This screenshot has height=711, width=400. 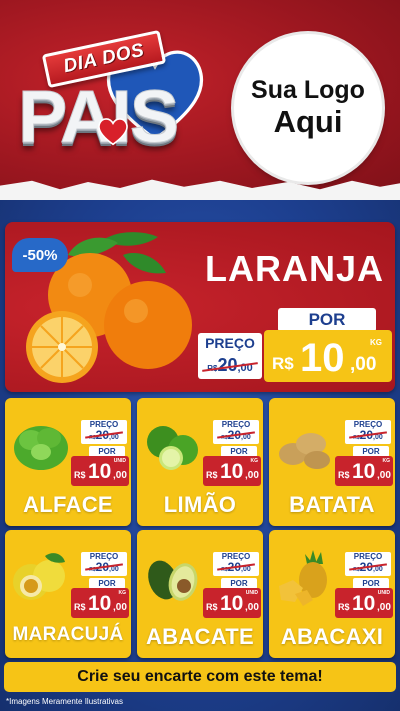 I want to click on por-label: POR, so click(x=327, y=320).